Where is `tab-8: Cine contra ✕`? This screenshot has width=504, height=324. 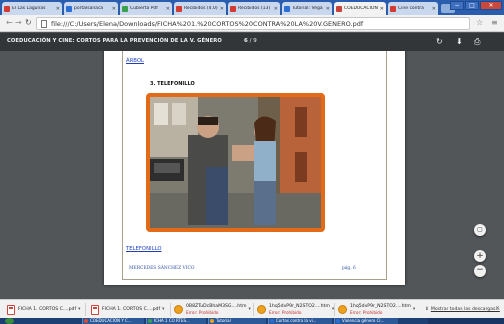
tab-8: Cine contra ✕ is located at coordinates (413, 8).